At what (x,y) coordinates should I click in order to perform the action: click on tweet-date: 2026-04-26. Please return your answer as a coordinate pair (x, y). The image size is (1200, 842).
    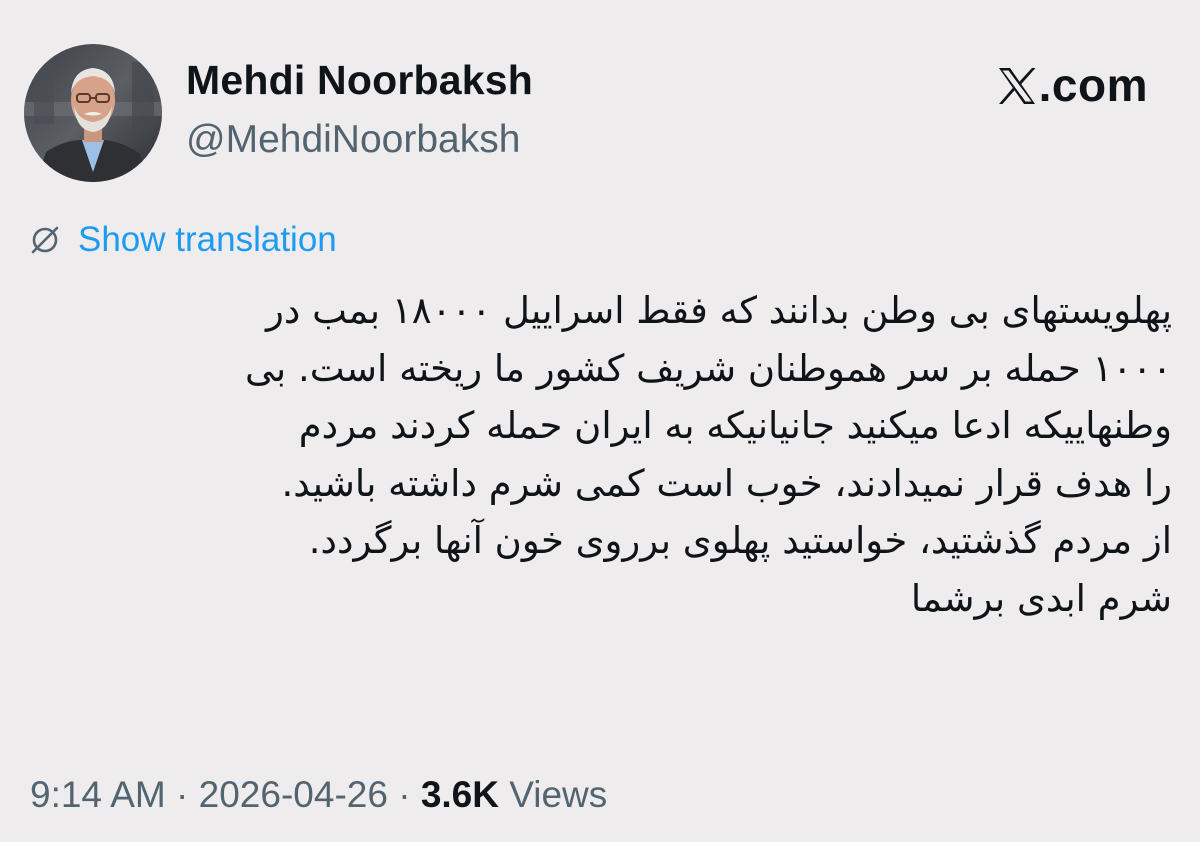
    Looking at the image, I should click on (293, 794).